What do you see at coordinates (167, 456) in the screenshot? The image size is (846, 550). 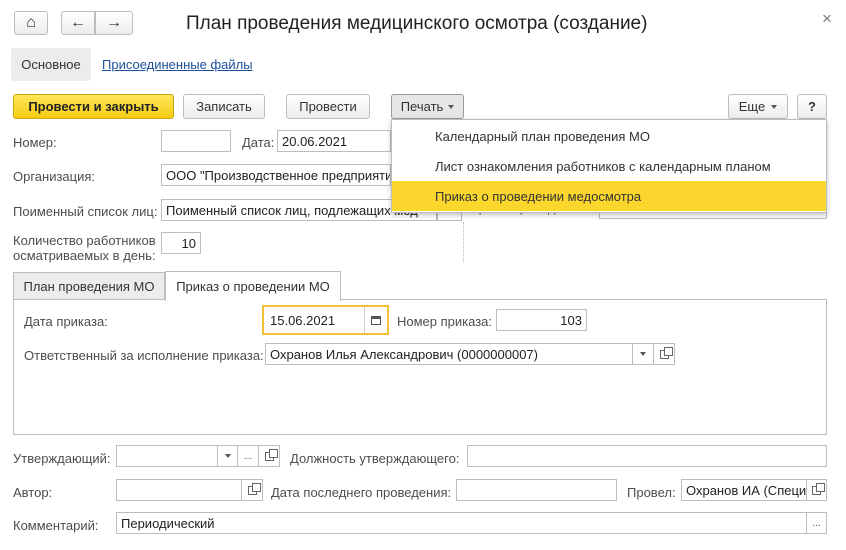 I see `approver-field` at bounding box center [167, 456].